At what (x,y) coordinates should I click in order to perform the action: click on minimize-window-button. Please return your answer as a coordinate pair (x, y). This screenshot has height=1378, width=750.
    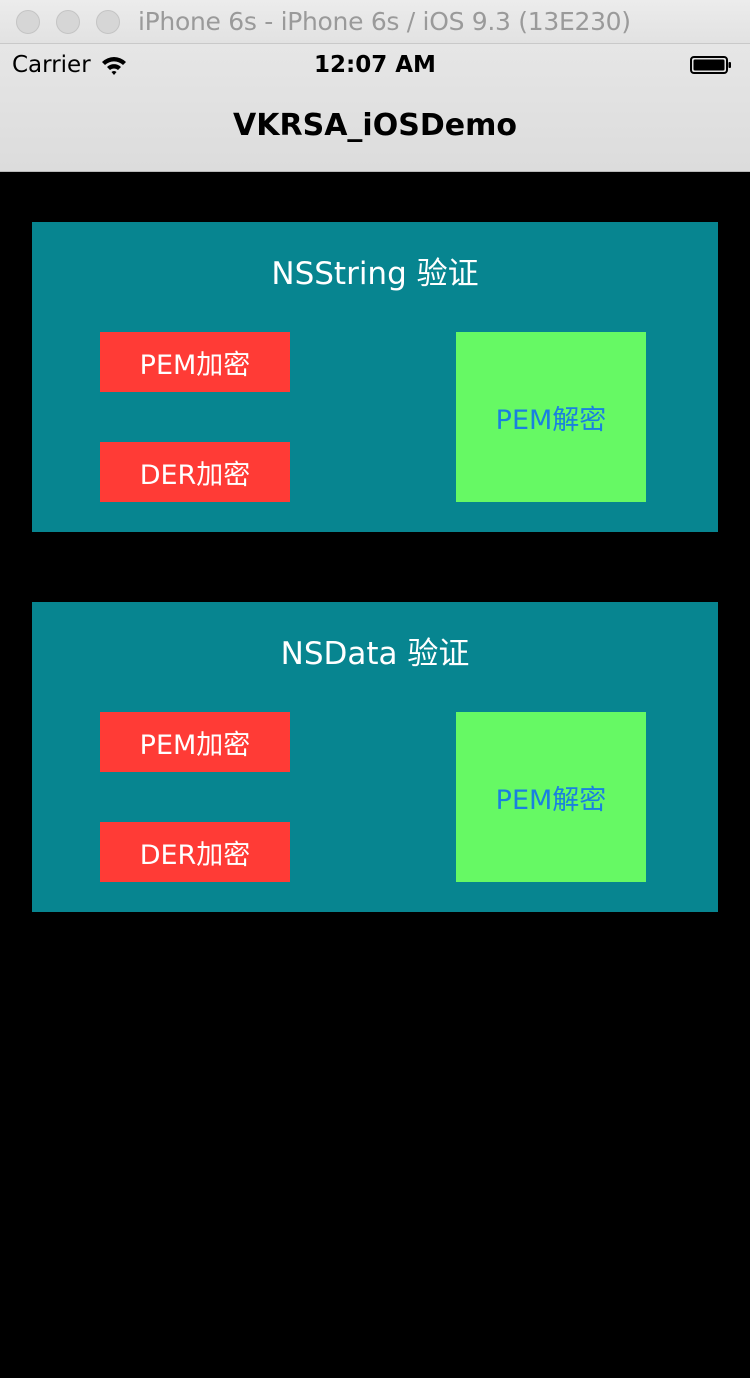
    Looking at the image, I should click on (68, 22).